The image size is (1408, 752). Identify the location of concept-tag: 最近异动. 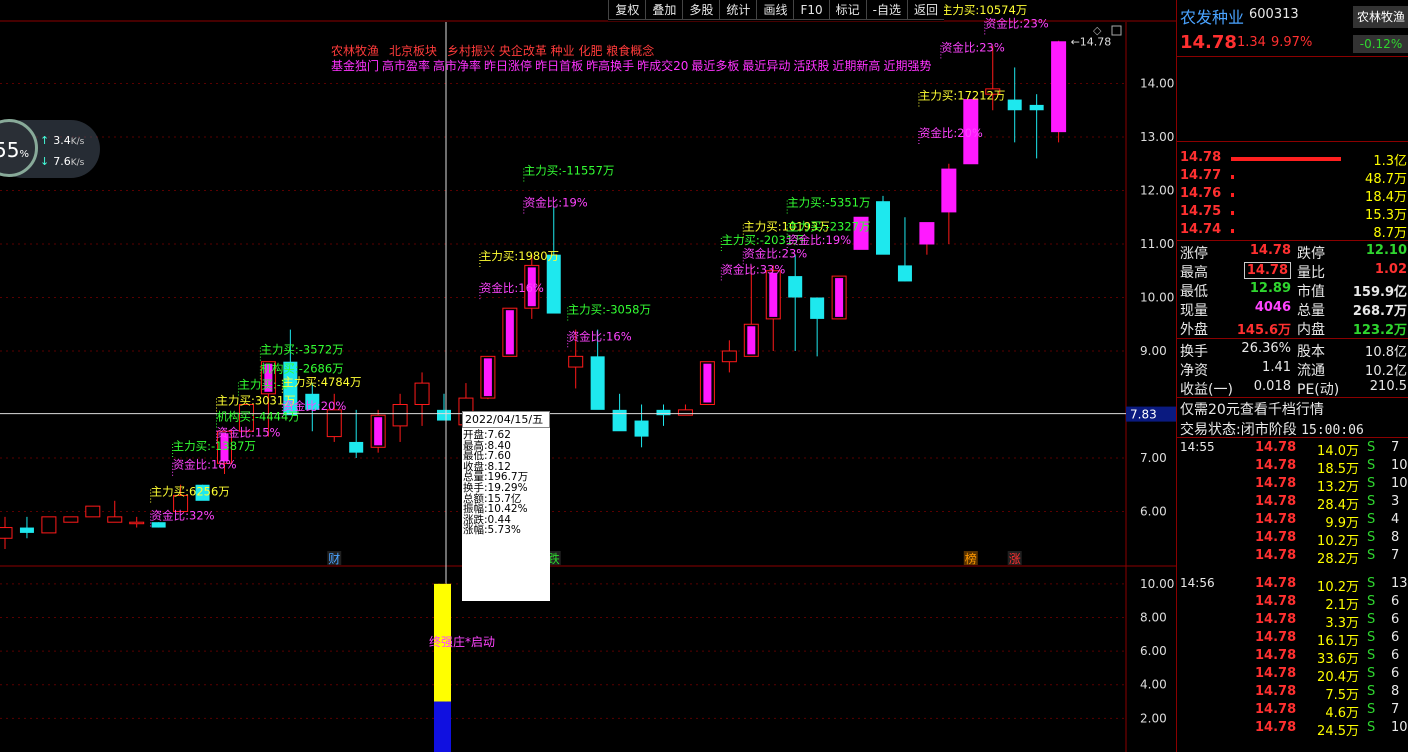
(766, 66).